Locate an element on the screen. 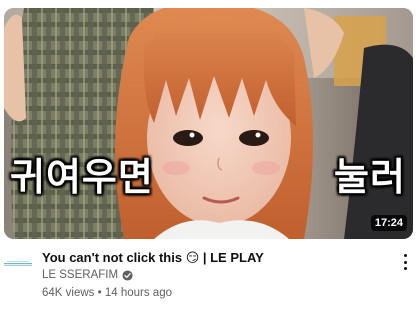 Image resolution: width=419 pixels, height=325 pixels. duration-badge: 17:24 is located at coordinates (388, 223).